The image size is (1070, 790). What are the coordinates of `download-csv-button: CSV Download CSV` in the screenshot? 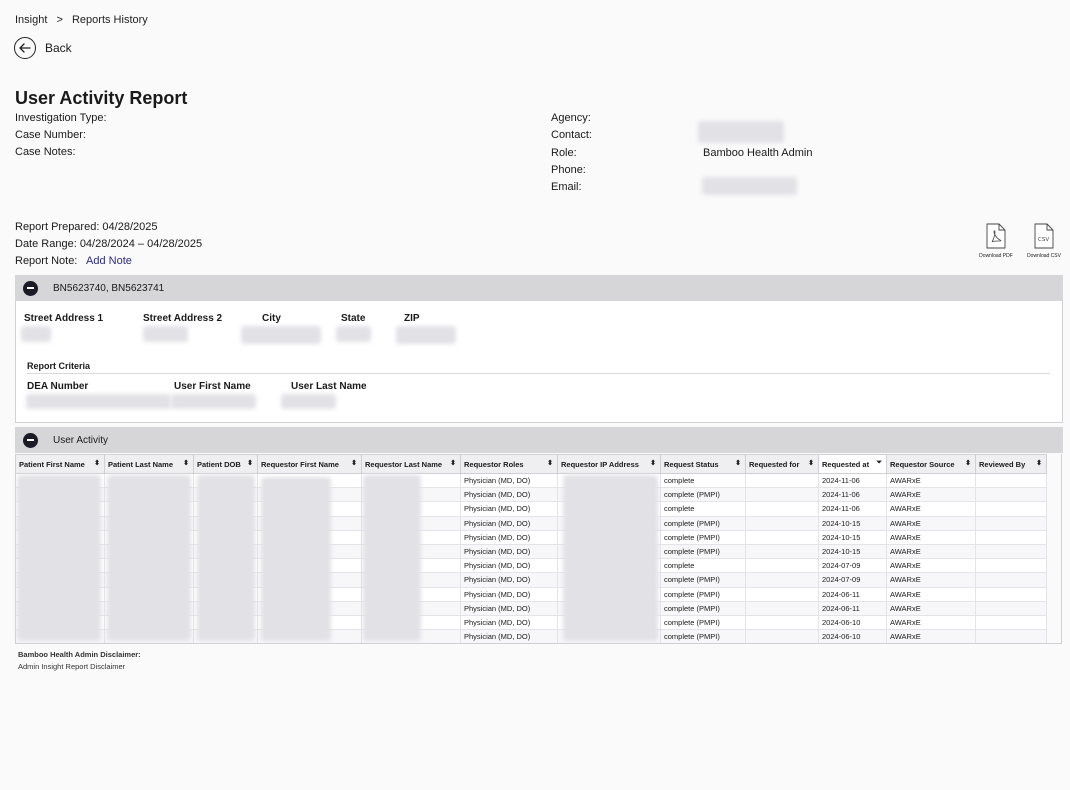 It's located at (1044, 241).